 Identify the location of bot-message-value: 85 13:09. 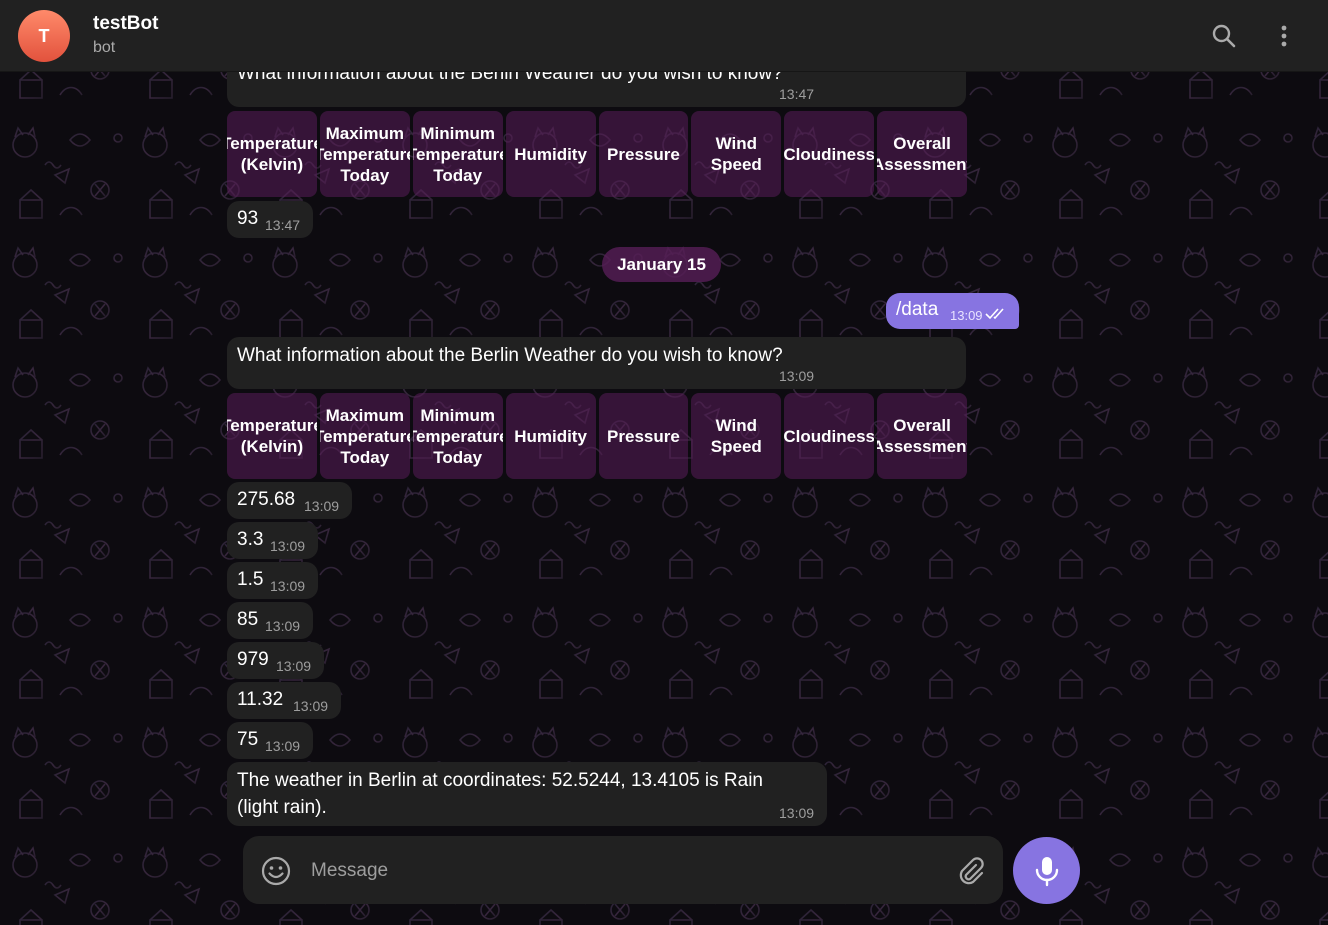
(270, 620).